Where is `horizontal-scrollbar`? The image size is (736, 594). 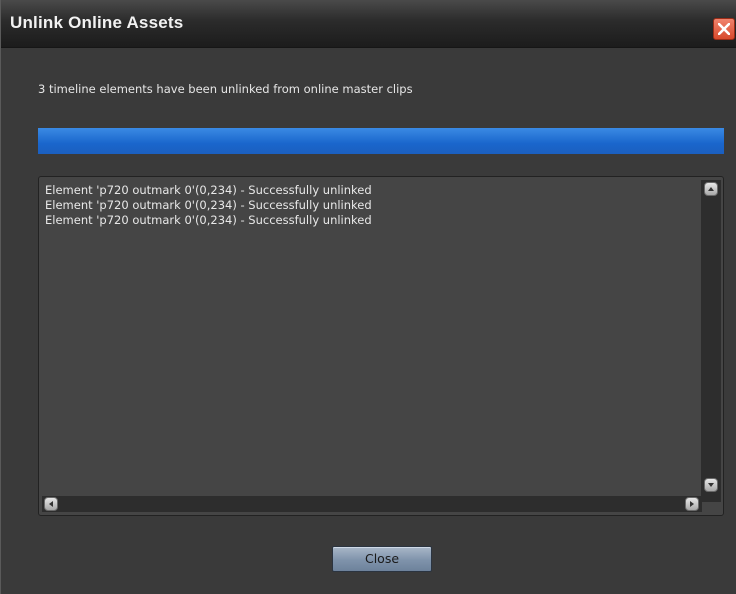
horizontal-scrollbar is located at coordinates (372, 504).